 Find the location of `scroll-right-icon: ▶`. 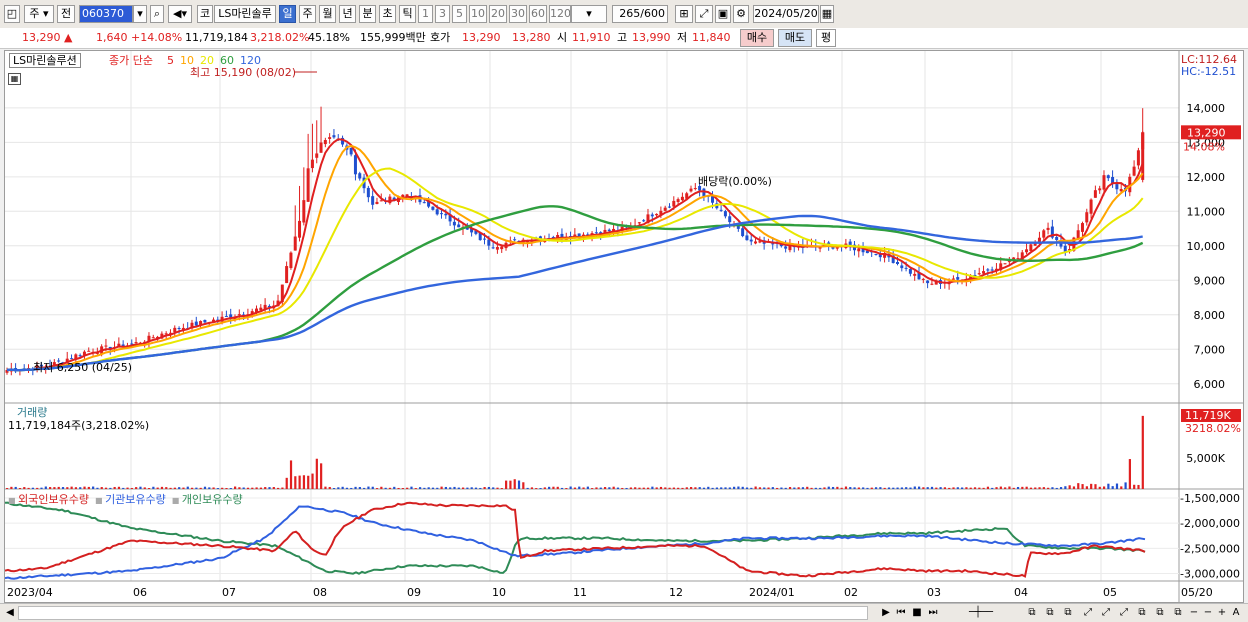

scroll-right-icon: ▶ is located at coordinates (886, 613).